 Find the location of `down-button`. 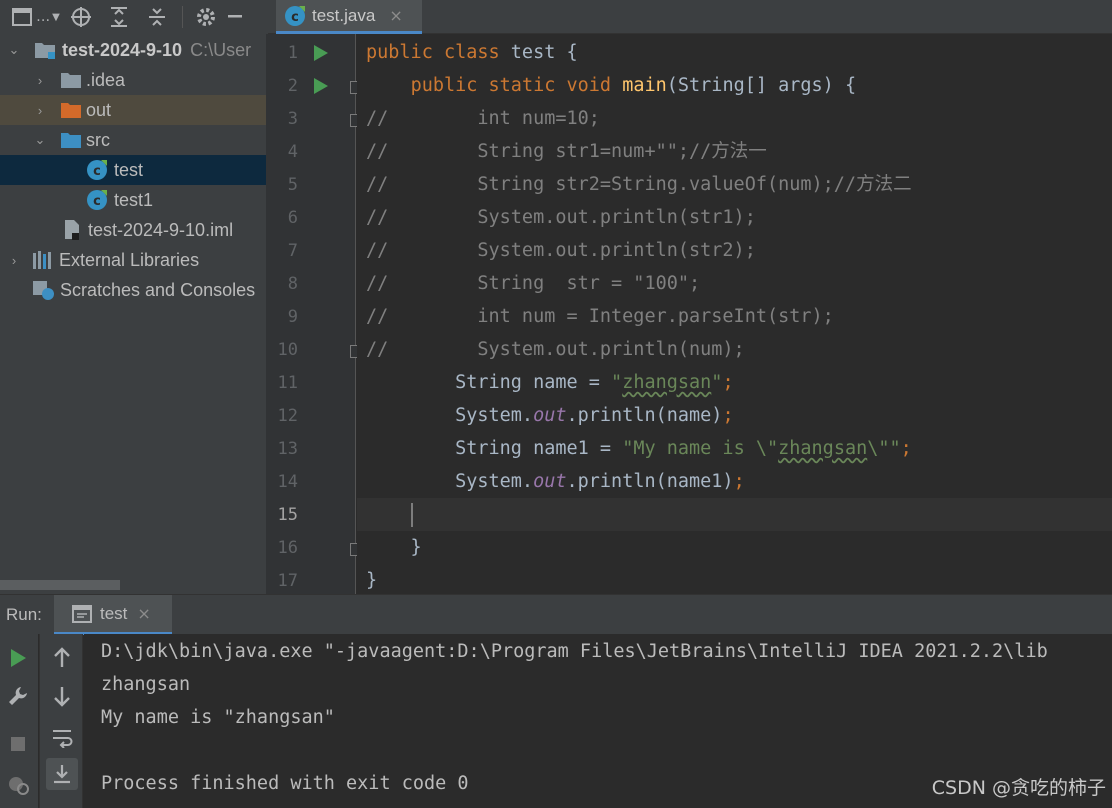

down-button is located at coordinates (62, 696).